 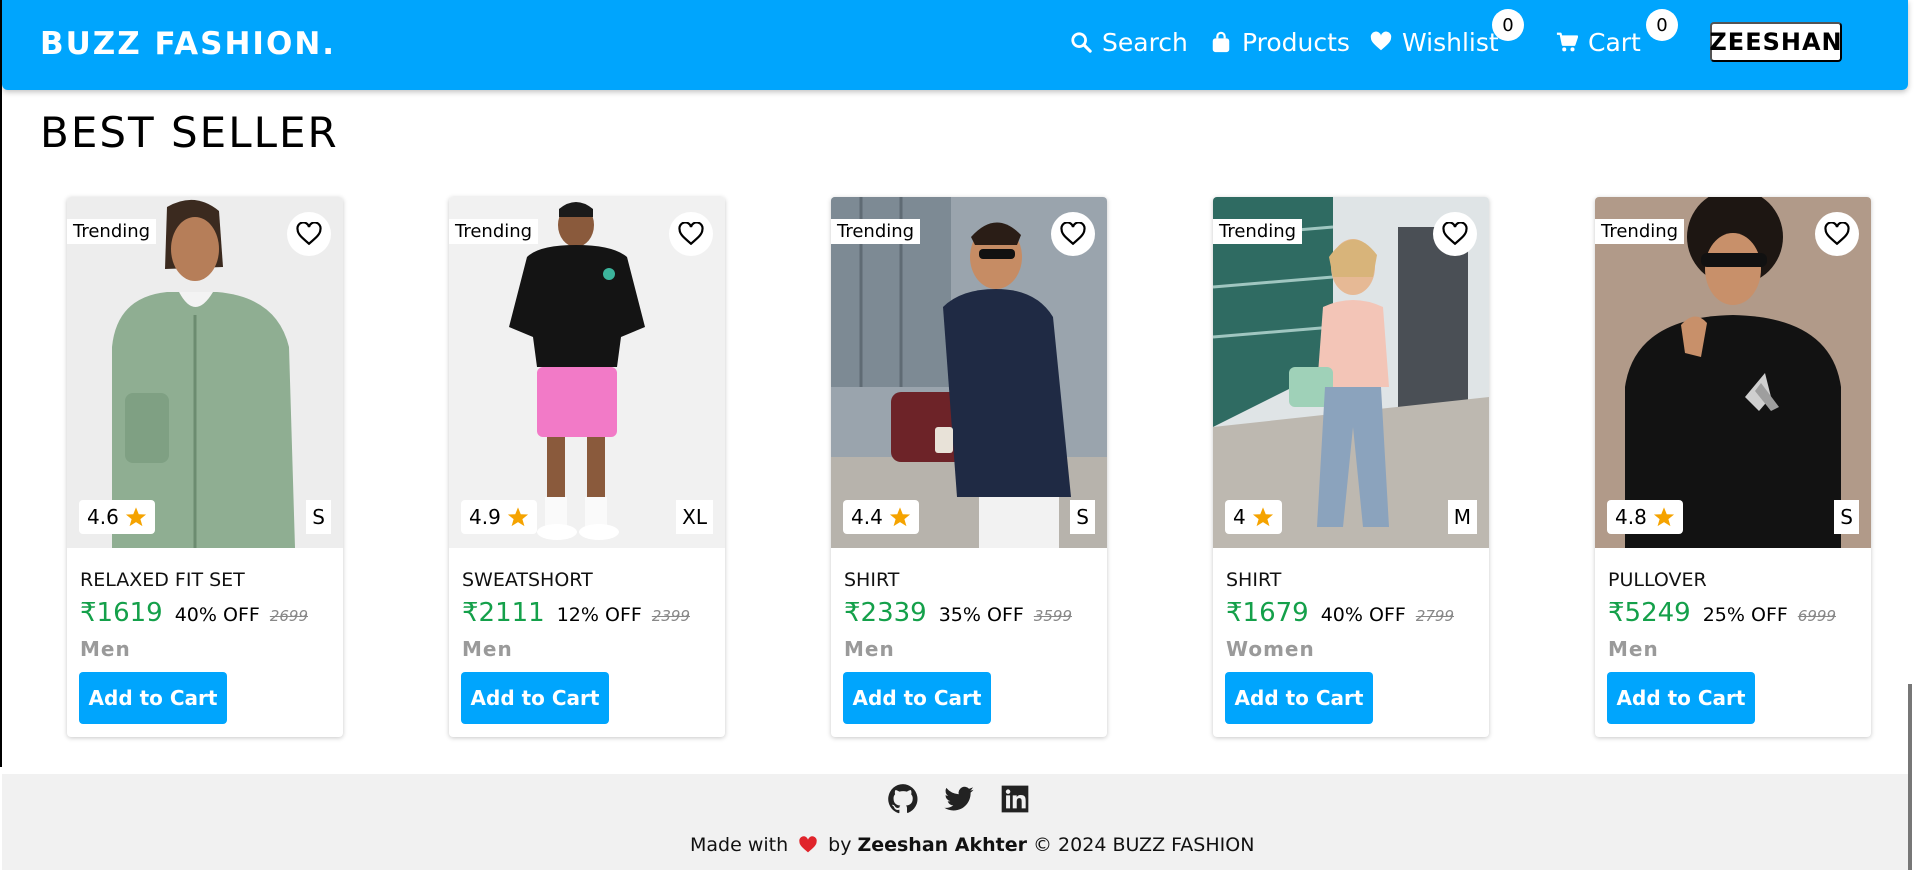 I want to click on twitter-icon, so click(x=959, y=798).